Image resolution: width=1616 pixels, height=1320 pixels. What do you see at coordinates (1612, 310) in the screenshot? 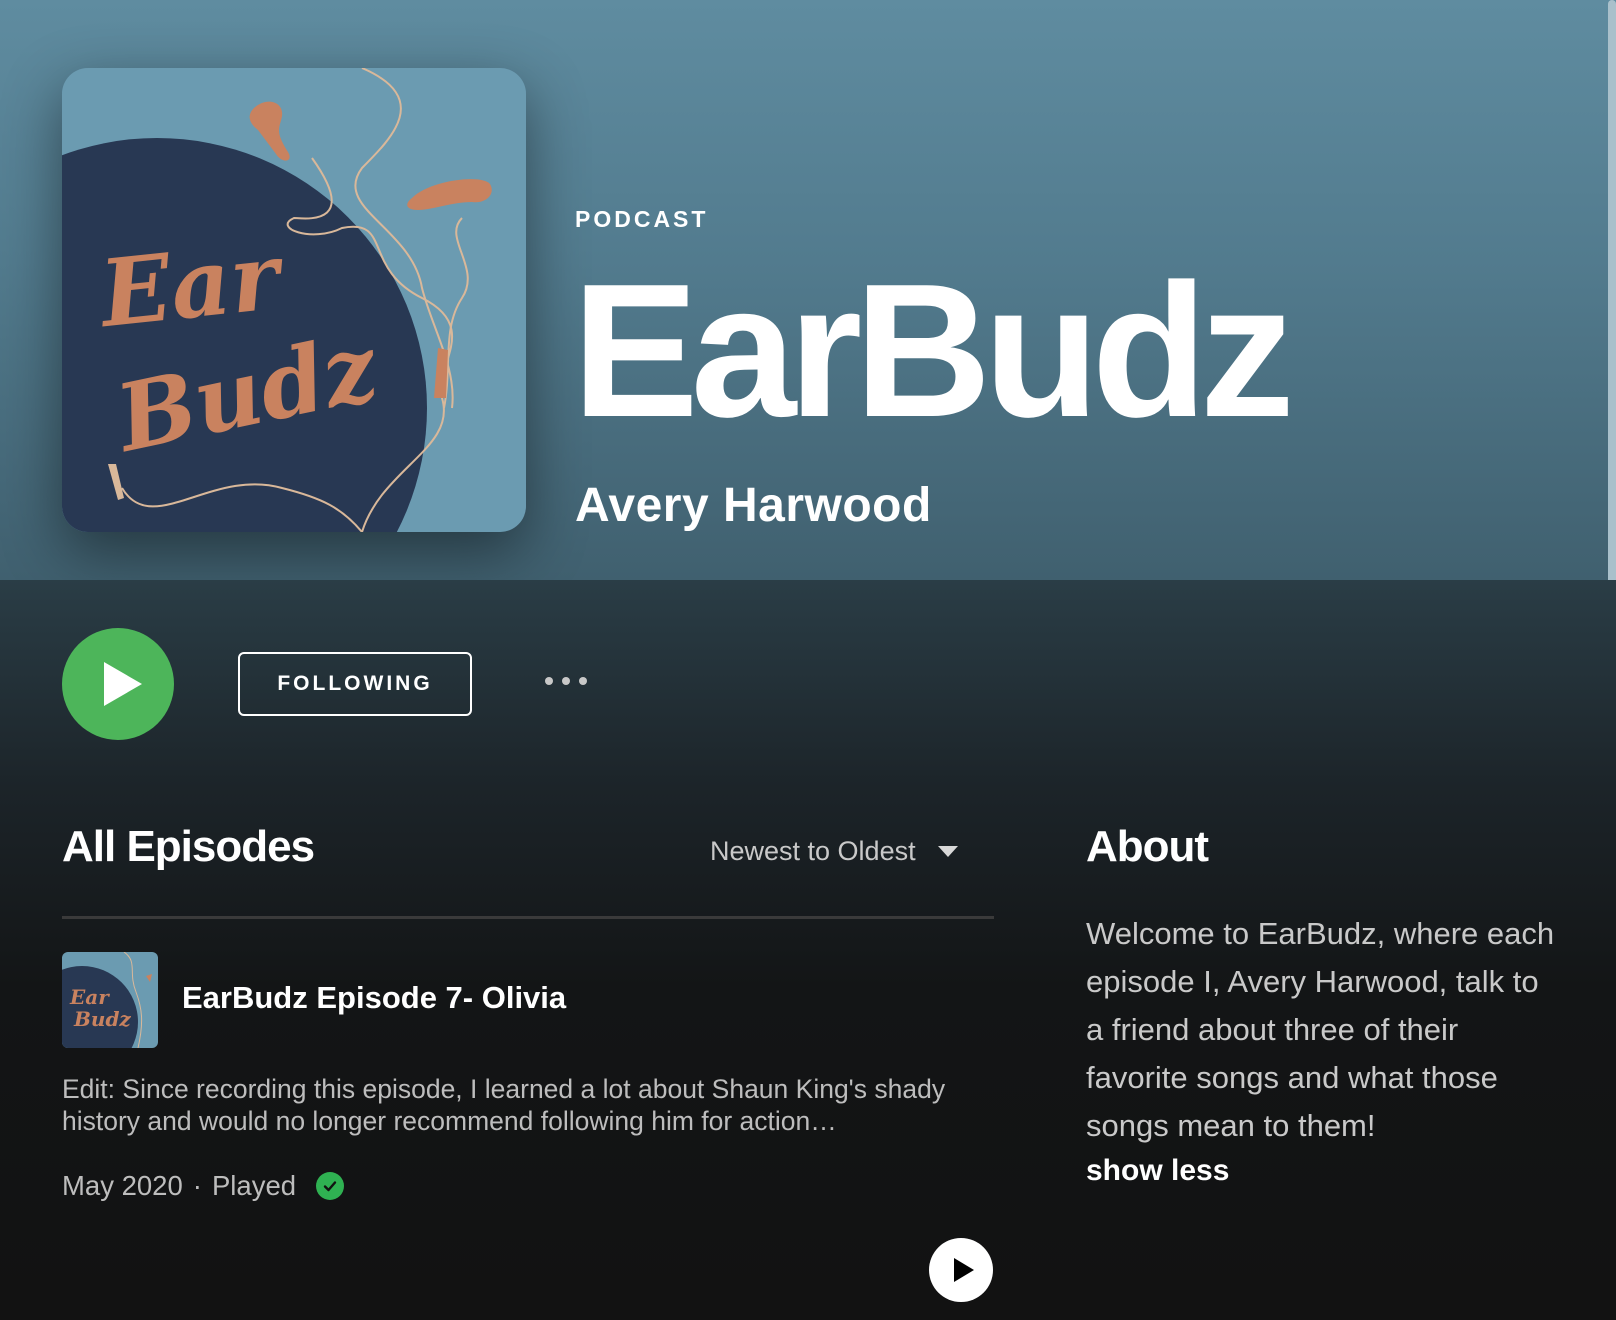
I see `scrollbar` at bounding box center [1612, 310].